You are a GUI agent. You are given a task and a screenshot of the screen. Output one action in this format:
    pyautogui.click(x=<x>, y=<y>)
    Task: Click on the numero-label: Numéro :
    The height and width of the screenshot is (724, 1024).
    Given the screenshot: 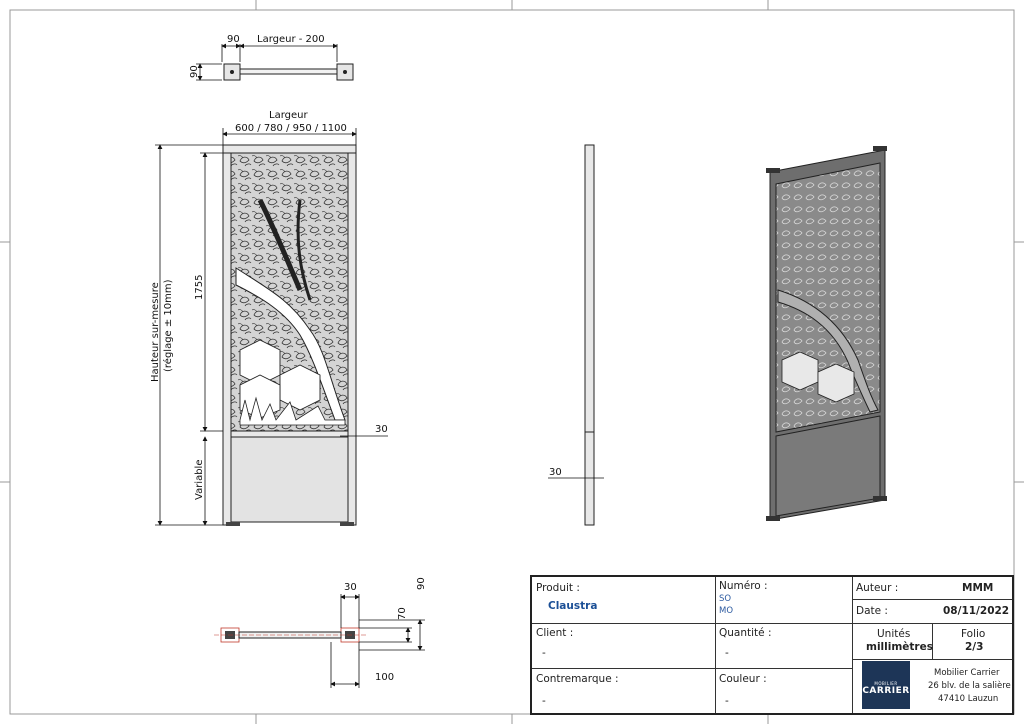 What is the action you would take?
    pyautogui.click(x=743, y=586)
    